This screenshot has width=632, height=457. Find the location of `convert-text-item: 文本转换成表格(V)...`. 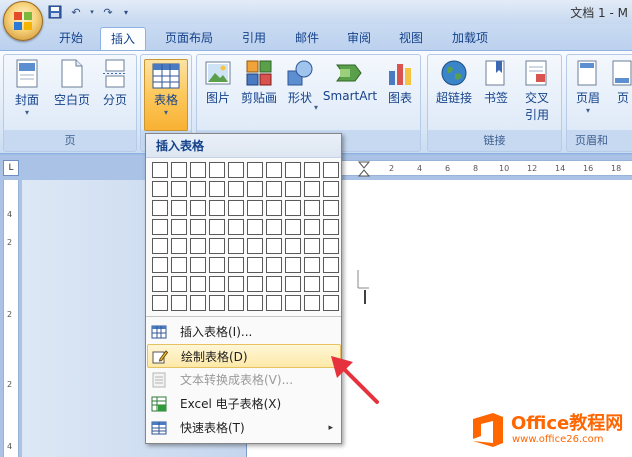

convert-text-item: 文本转换成表格(V)... is located at coordinates (244, 380).